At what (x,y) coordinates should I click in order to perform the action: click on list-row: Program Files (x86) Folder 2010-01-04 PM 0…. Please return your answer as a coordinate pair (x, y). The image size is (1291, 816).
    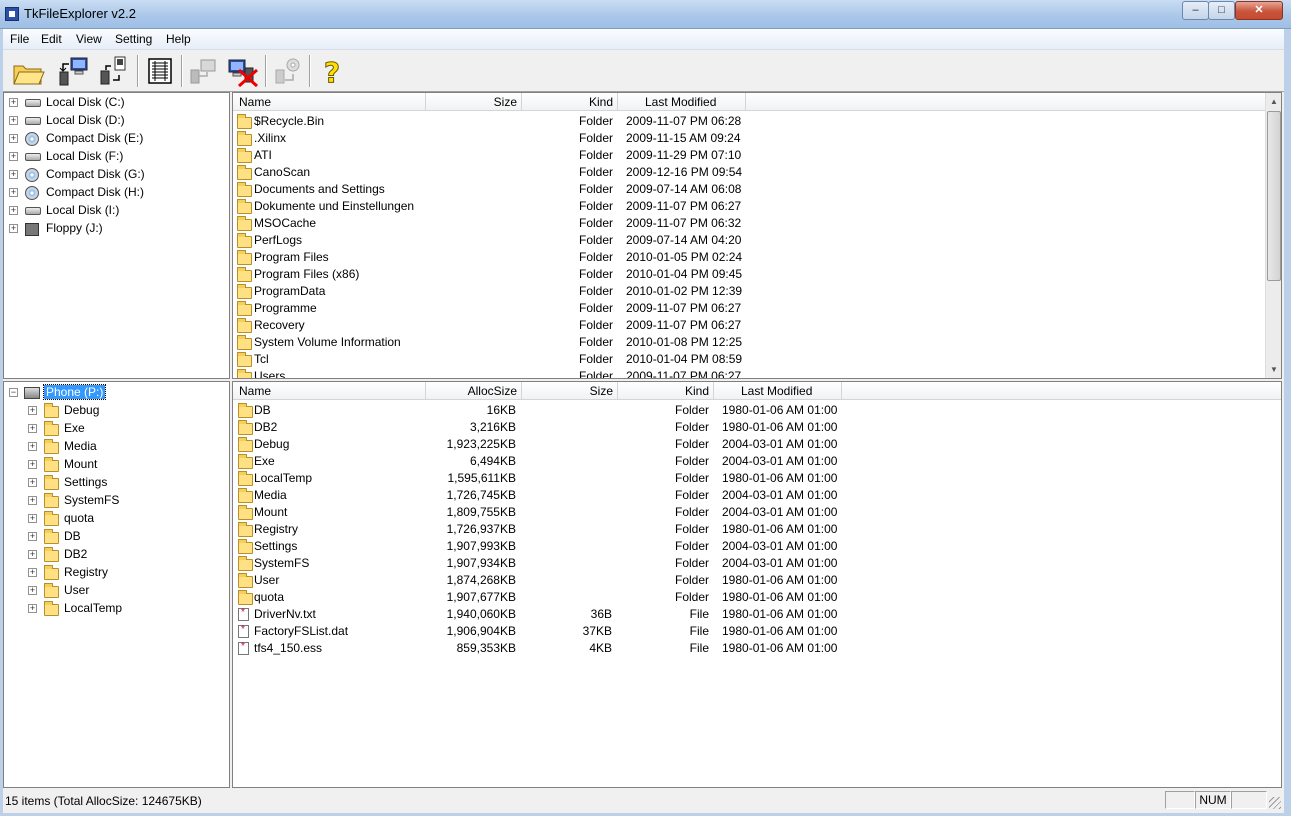
    Looking at the image, I should click on (748, 274).